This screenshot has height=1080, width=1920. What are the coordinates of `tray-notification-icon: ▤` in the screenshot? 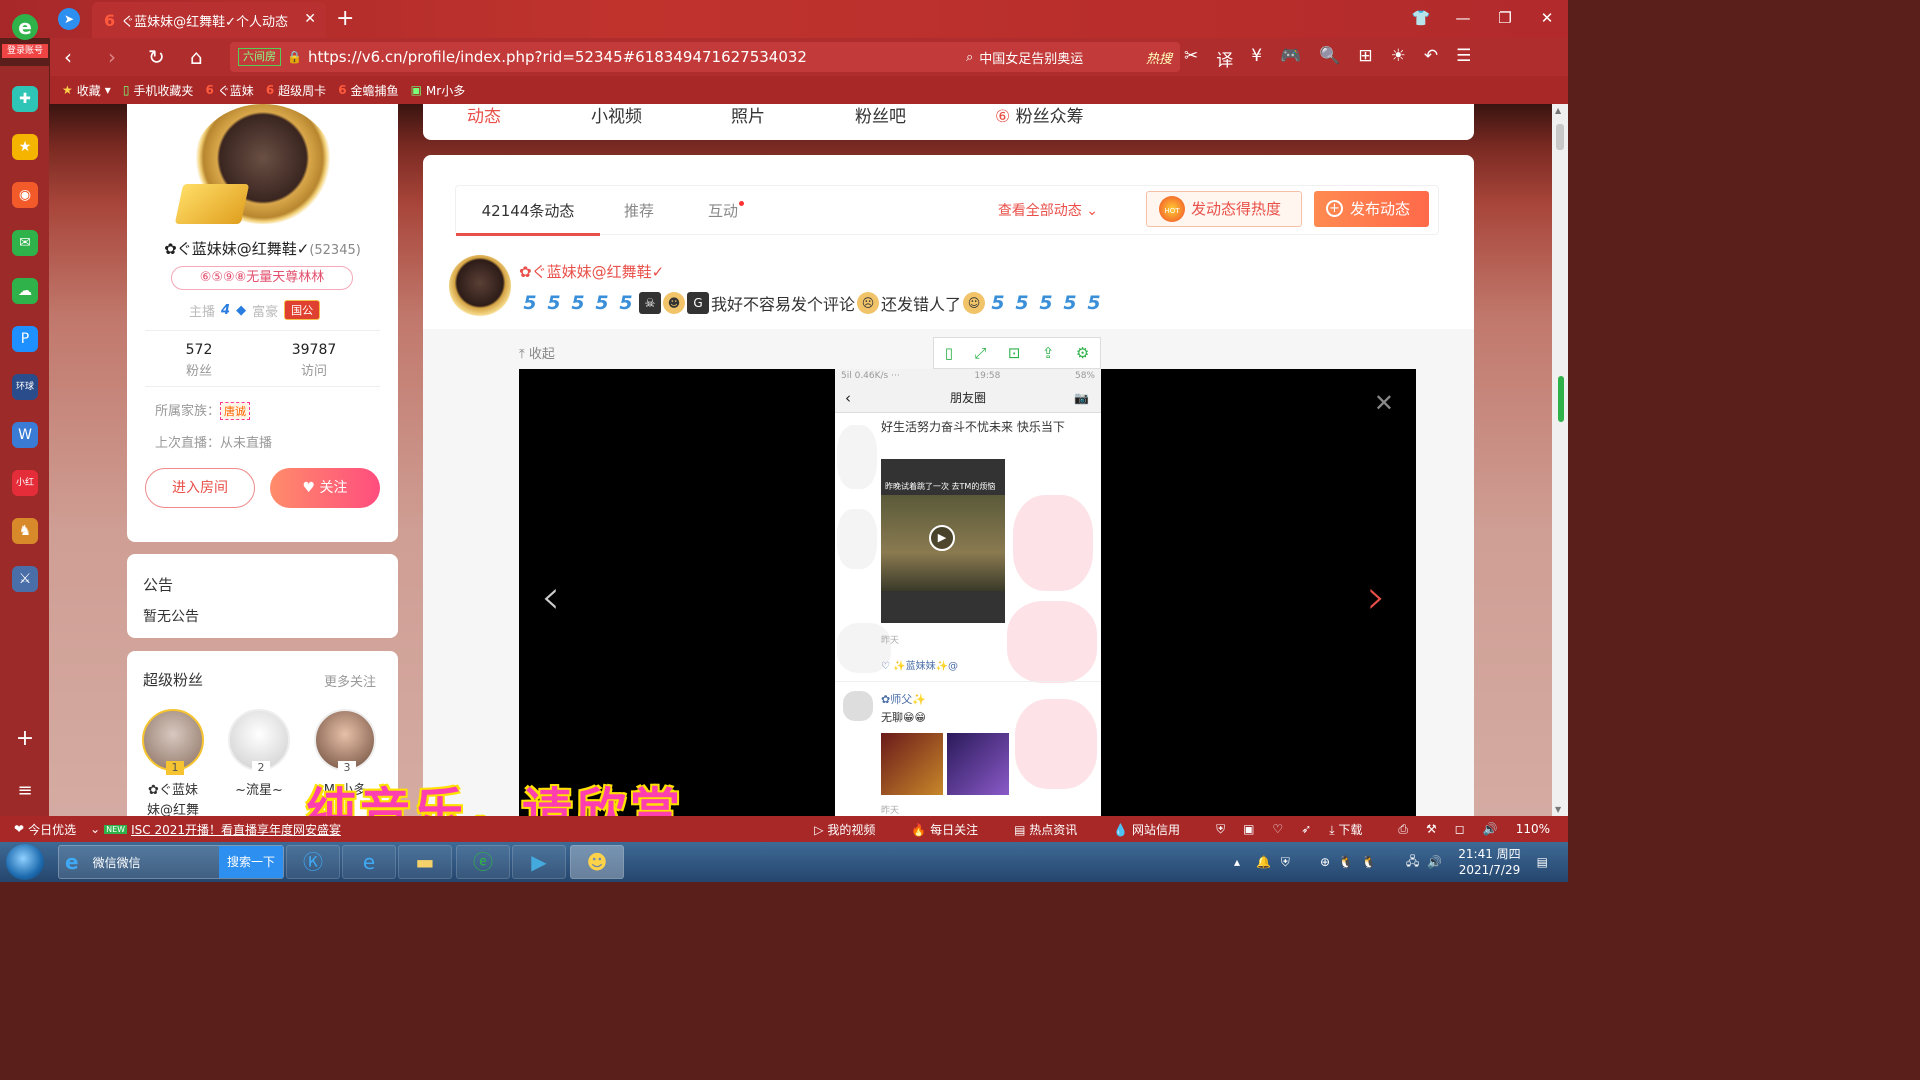 It's located at (1542, 862).